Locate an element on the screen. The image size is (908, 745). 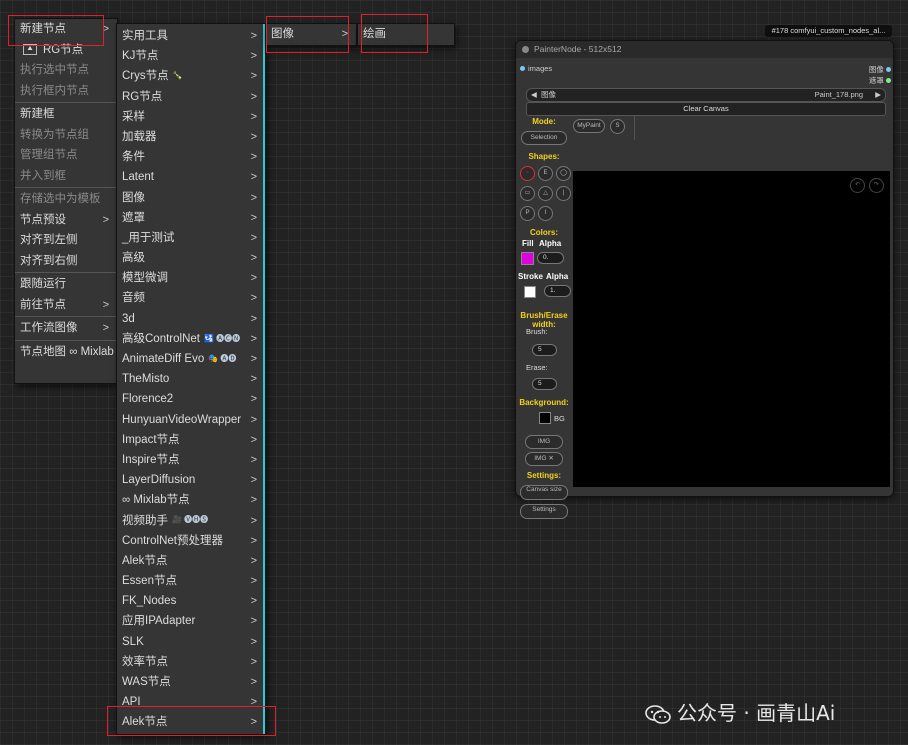
node-category-item: 加载器 > is located at coordinates (191, 137).